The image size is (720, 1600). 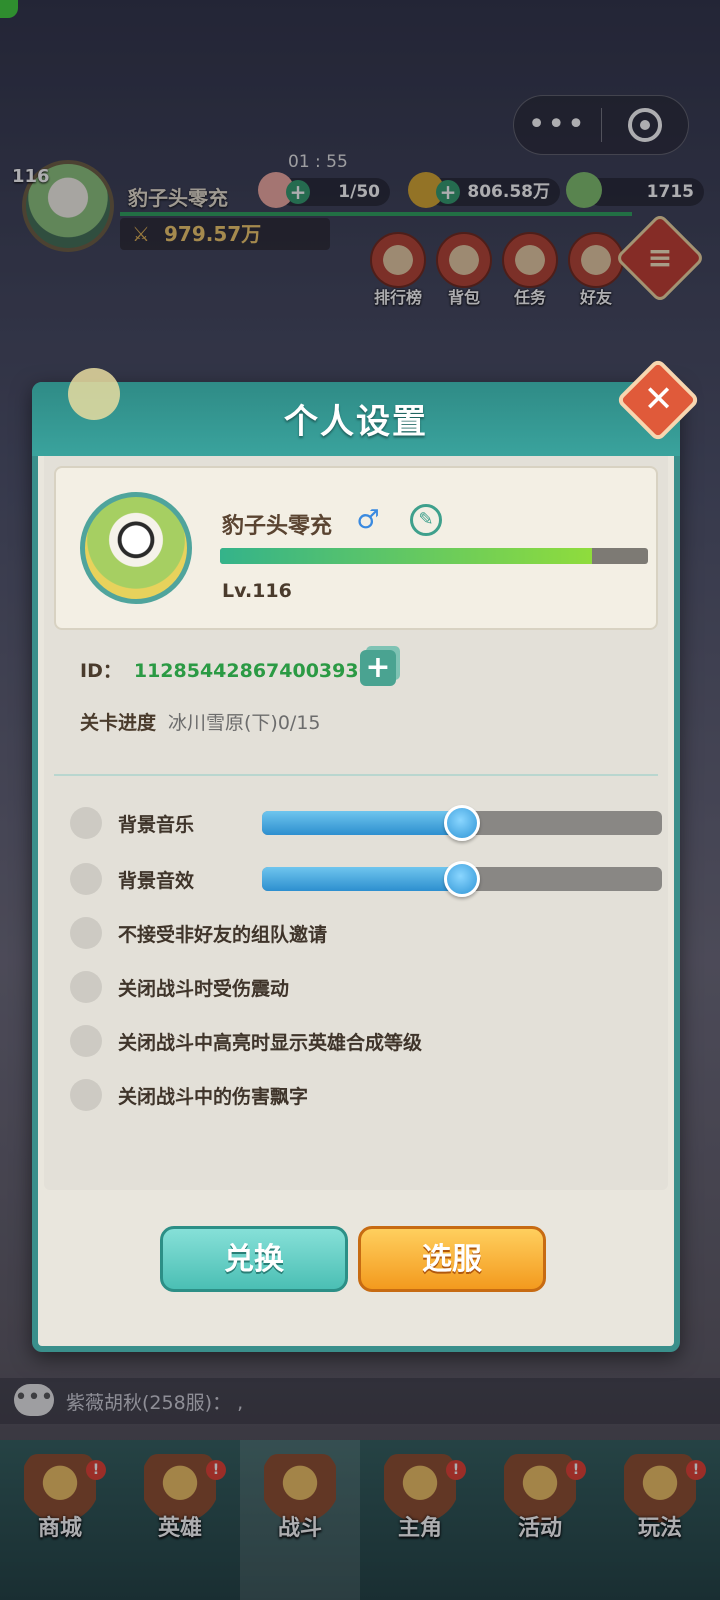 I want to click on exp-bar, so click(x=434, y=556).